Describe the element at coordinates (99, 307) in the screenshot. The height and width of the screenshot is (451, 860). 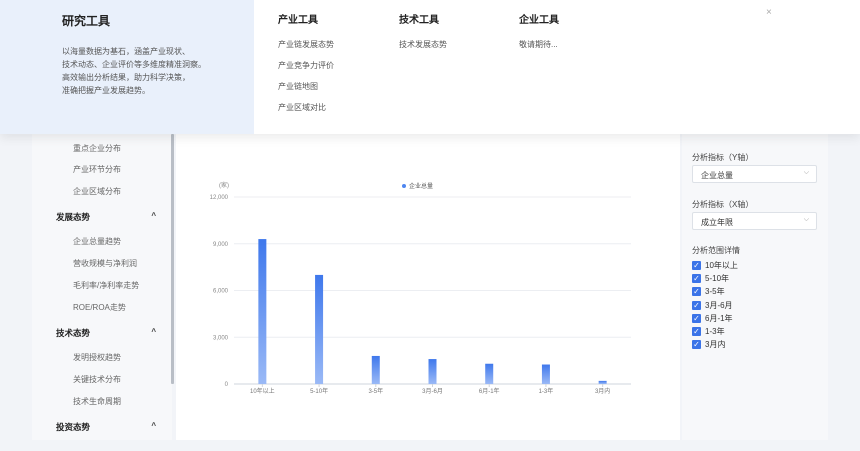
I see `sidebar-item: ROE/ROA走势` at that location.